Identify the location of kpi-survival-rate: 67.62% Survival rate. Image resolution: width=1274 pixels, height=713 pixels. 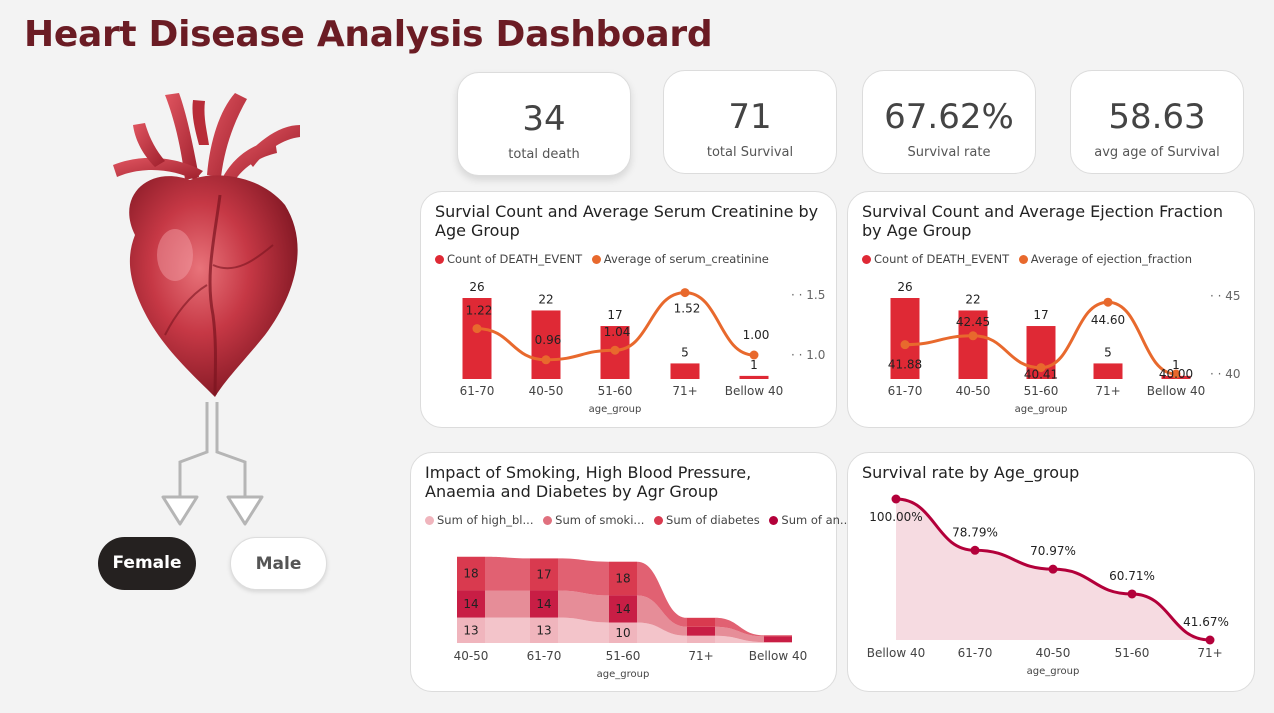
(949, 122).